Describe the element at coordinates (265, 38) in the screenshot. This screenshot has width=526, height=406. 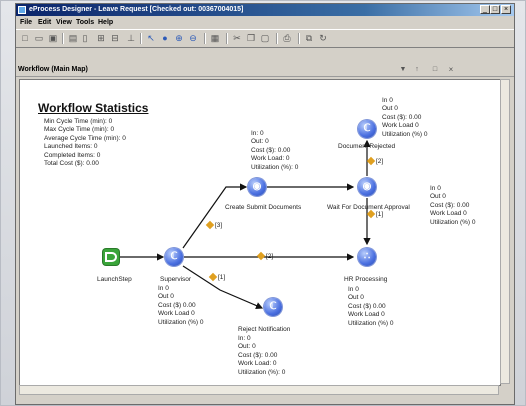
I see `paste-icon: ▢` at that location.